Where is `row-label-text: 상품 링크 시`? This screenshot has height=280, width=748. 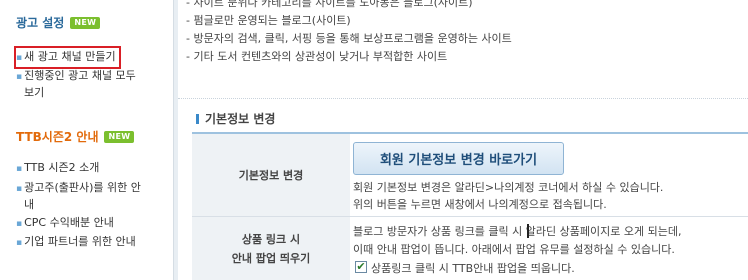 row-label-text: 상품 링크 시 is located at coordinates (271, 239).